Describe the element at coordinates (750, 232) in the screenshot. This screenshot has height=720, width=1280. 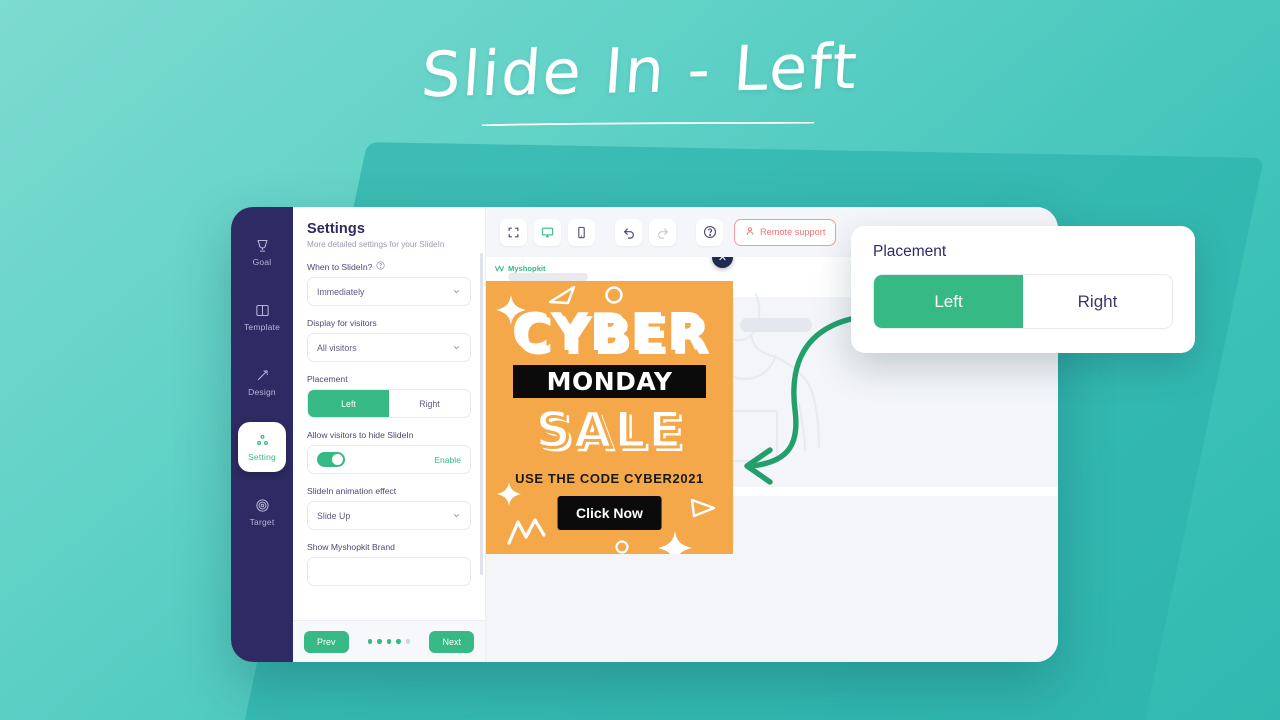
I see `person-icon` at that location.